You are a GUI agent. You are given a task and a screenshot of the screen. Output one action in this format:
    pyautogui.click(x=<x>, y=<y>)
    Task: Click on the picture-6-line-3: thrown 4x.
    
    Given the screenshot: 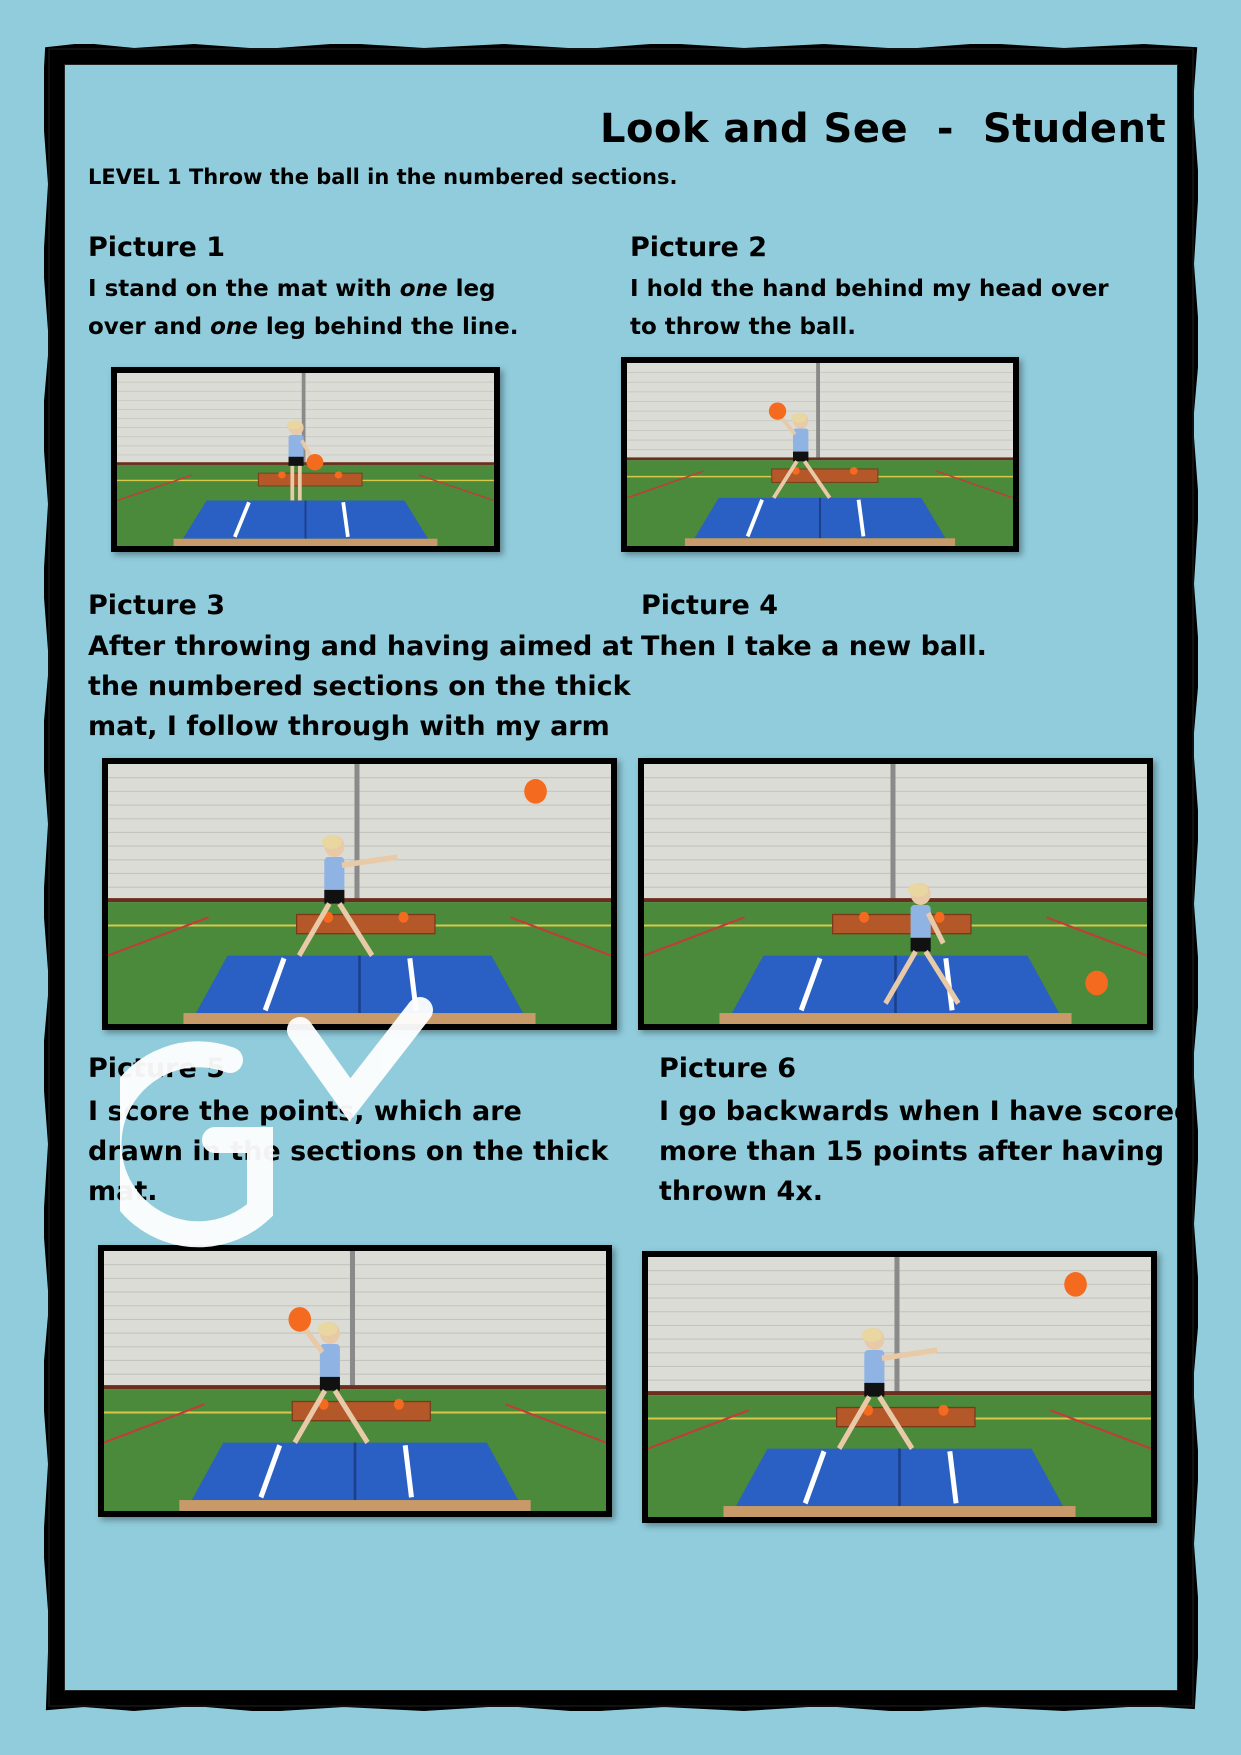 What is the action you would take?
    pyautogui.click(x=741, y=1191)
    